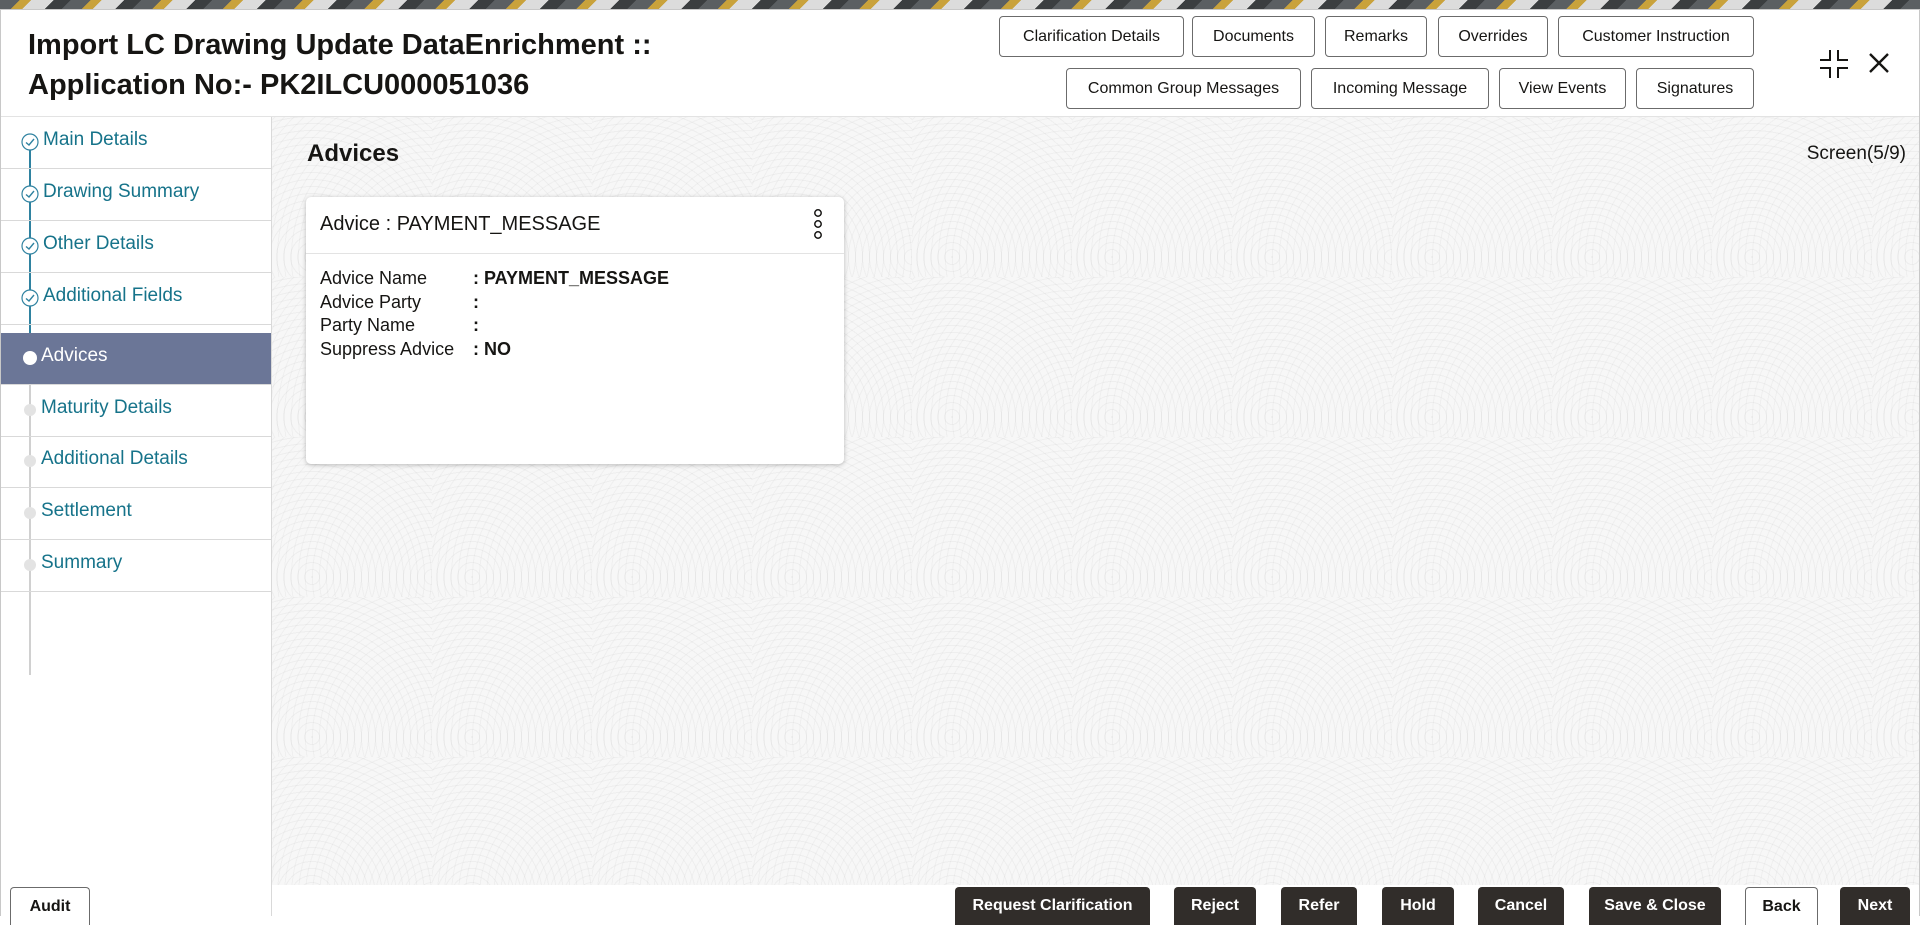 Image resolution: width=1920 pixels, height=925 pixels. Describe the element at coordinates (113, 295) in the screenshot. I see `sidebar-item-label: Additional Fields` at that location.